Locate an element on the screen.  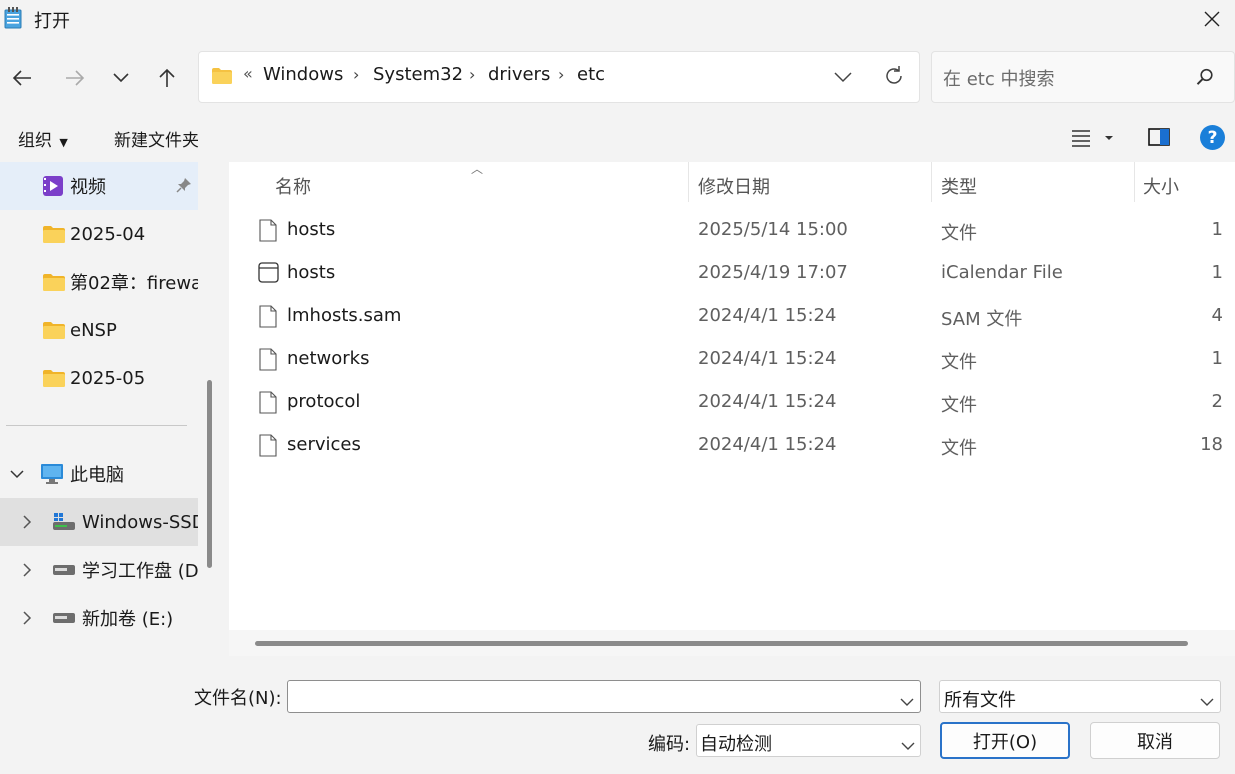
cancel-button: 取消 is located at coordinates (1155, 740).